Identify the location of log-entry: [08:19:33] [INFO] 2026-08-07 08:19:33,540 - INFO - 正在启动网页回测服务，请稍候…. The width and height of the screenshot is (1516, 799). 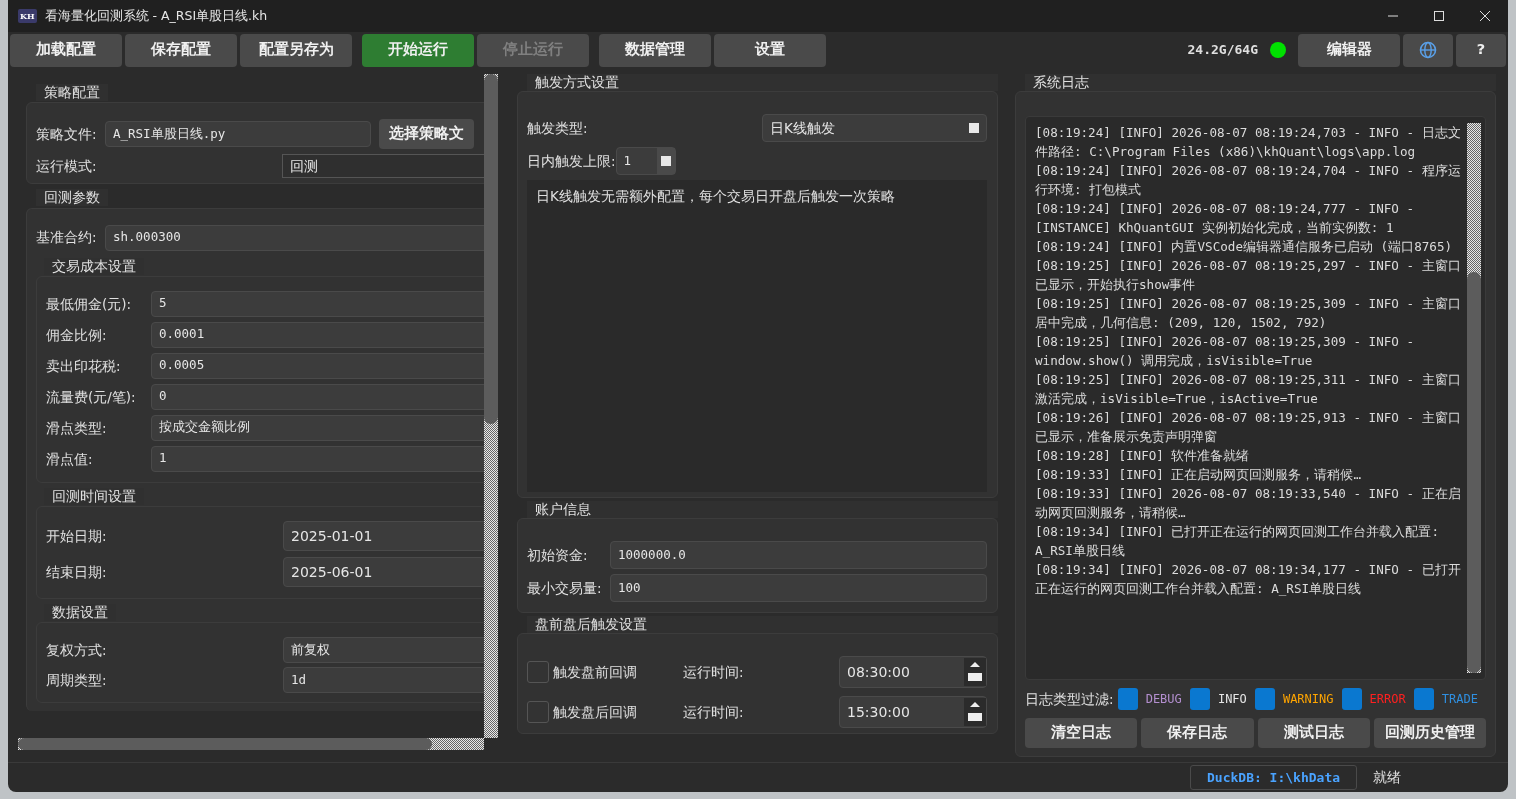
(1248, 503).